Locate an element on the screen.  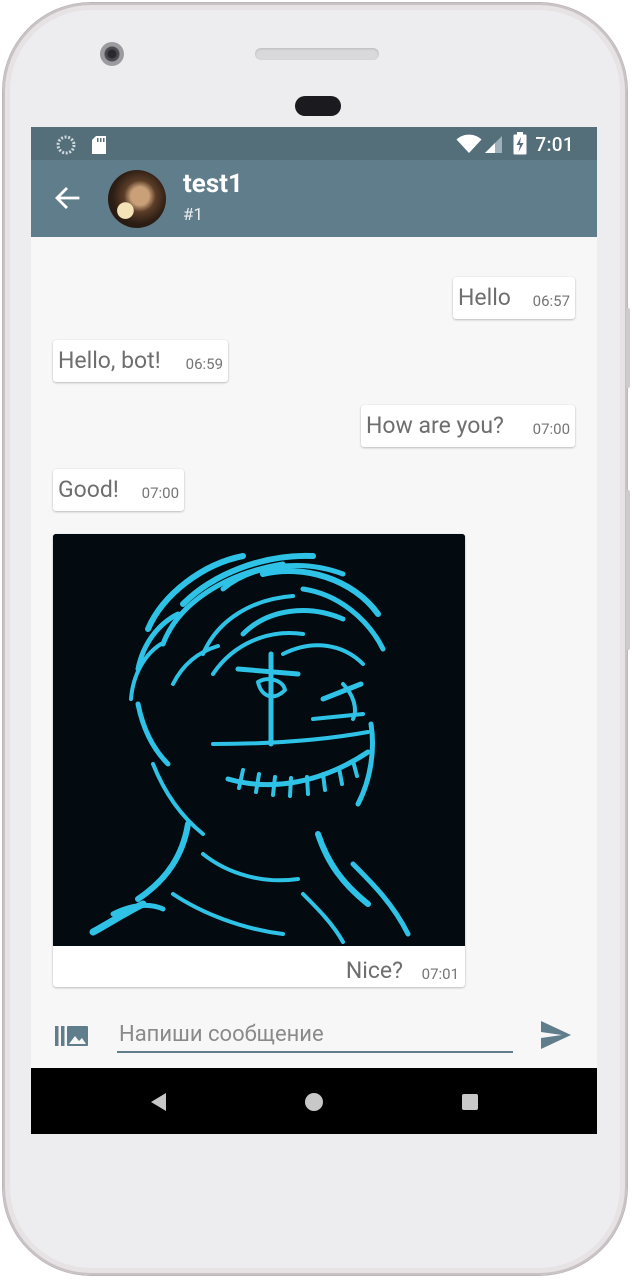
message-text: Hello is located at coordinates (484, 297).